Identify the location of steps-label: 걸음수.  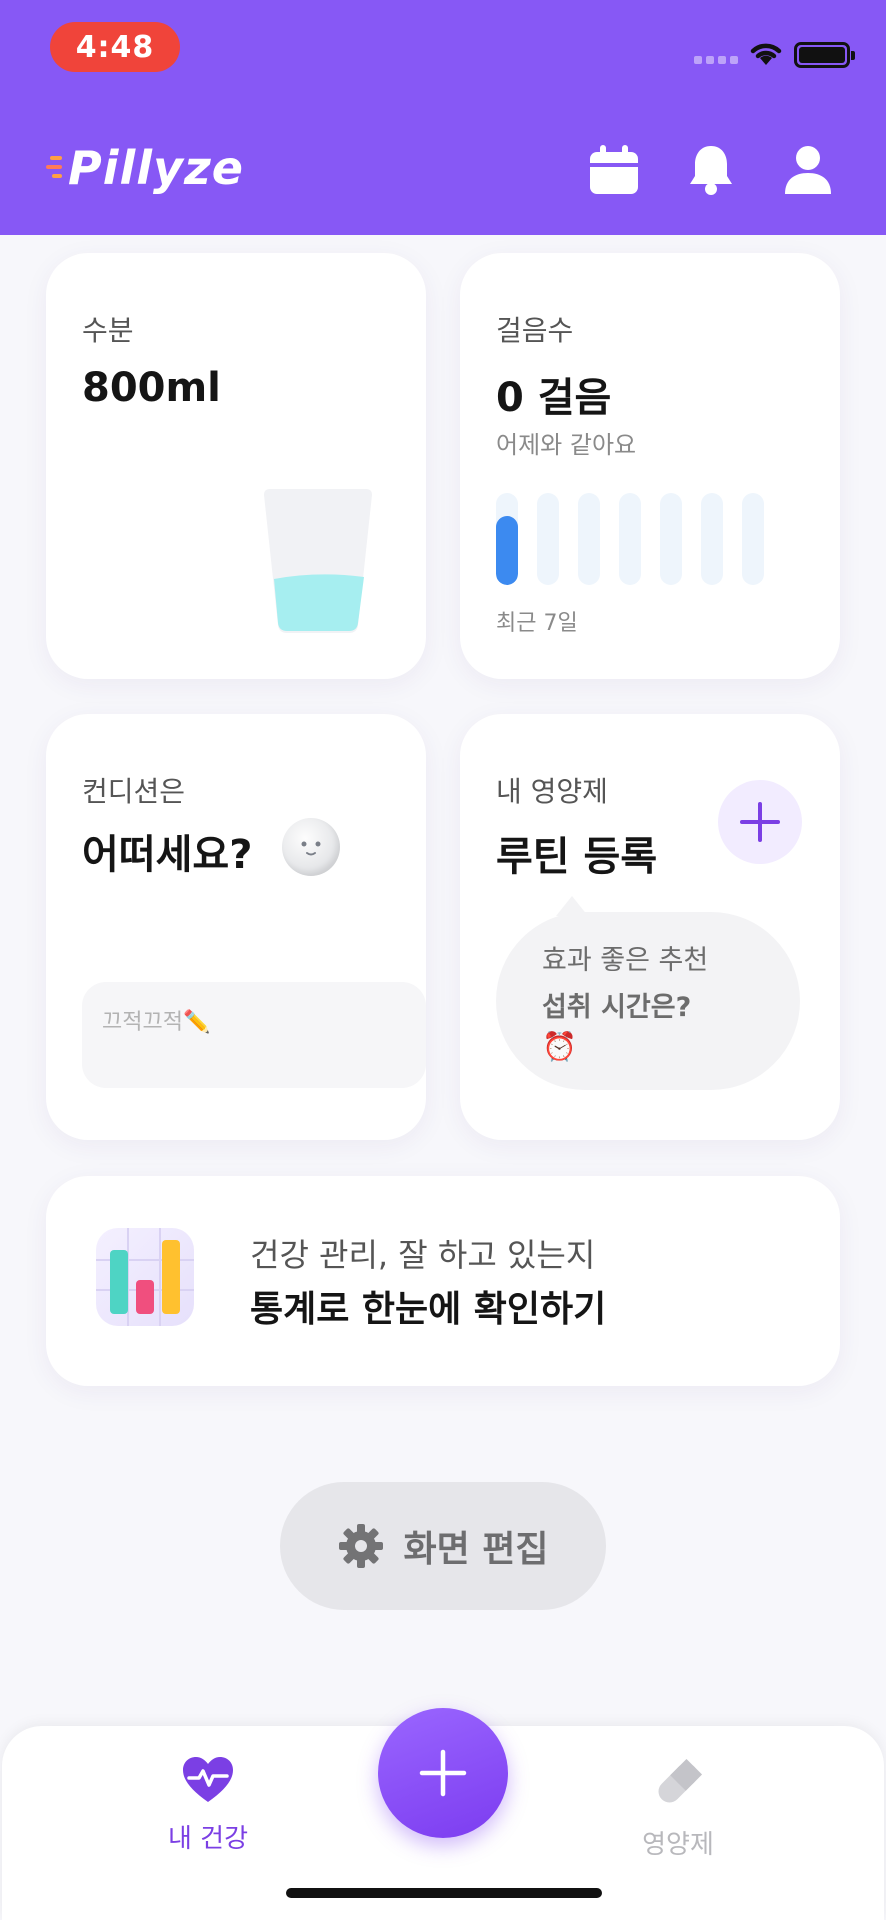
(535, 330).